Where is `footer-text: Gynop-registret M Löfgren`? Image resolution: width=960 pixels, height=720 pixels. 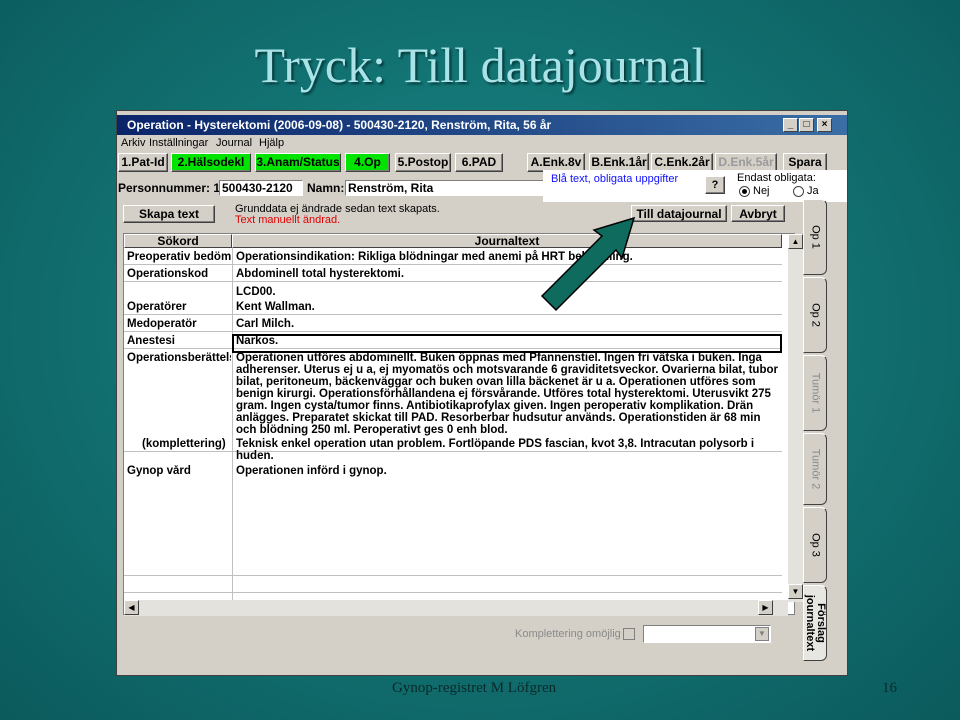 footer-text: Gynop-registret M Löfgren is located at coordinates (474, 688).